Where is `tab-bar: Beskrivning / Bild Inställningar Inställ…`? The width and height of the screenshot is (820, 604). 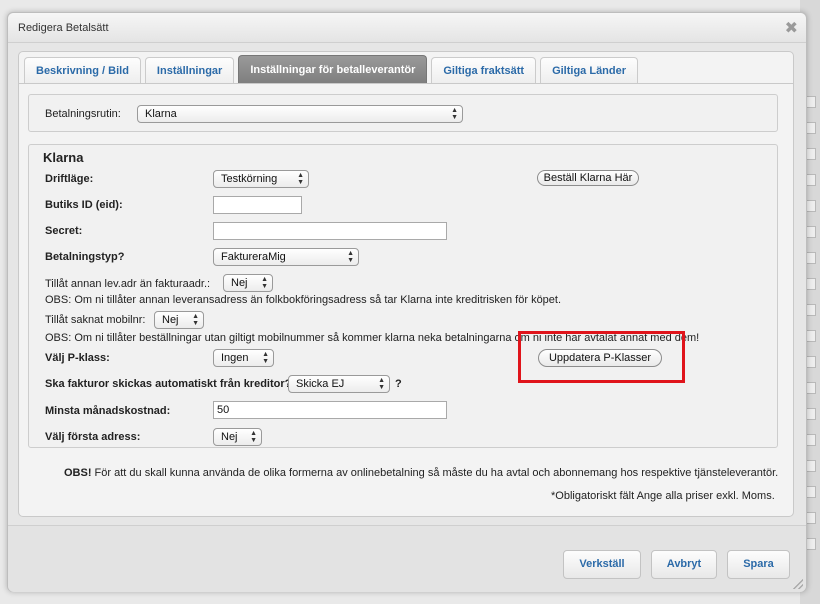 tab-bar: Beskrivning / Bild Inställningar Inställ… is located at coordinates (333, 69).